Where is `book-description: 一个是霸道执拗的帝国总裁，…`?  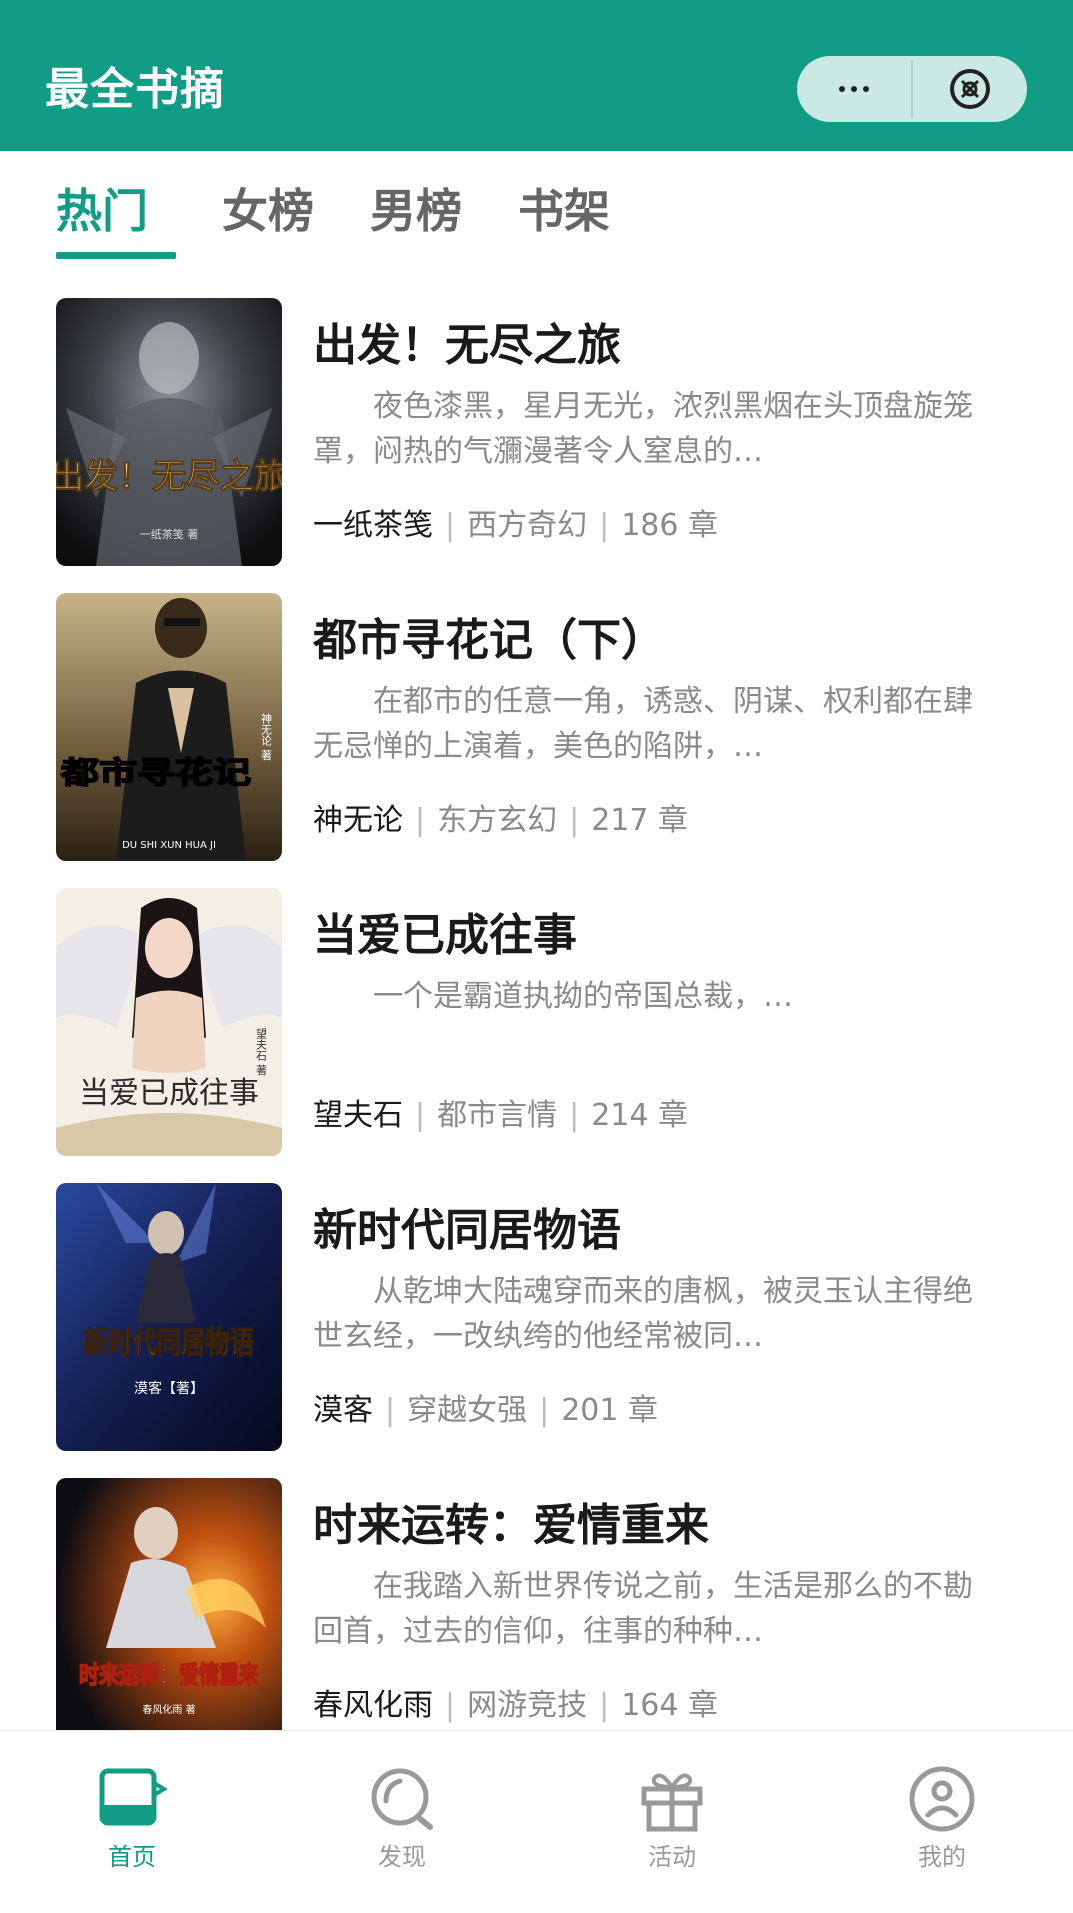 book-description: 一个是霸道执拗的帝国总裁，… is located at coordinates (583, 996).